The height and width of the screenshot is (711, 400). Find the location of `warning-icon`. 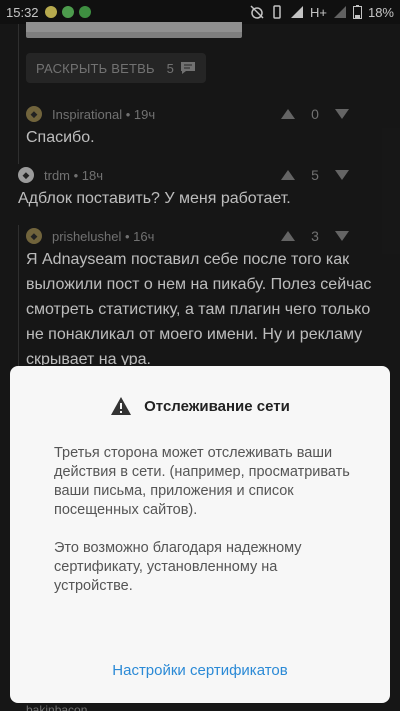

warning-icon is located at coordinates (121, 406).